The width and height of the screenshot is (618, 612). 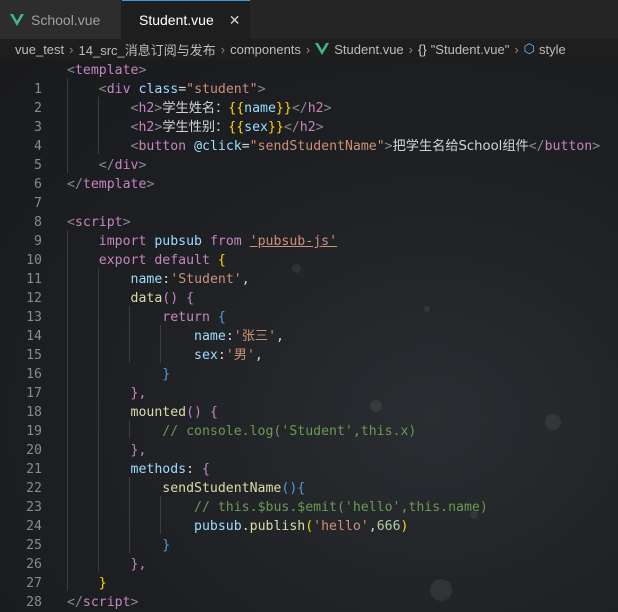 I want to click on code-line: 2 <div class="student">, so click(x=309, y=98).